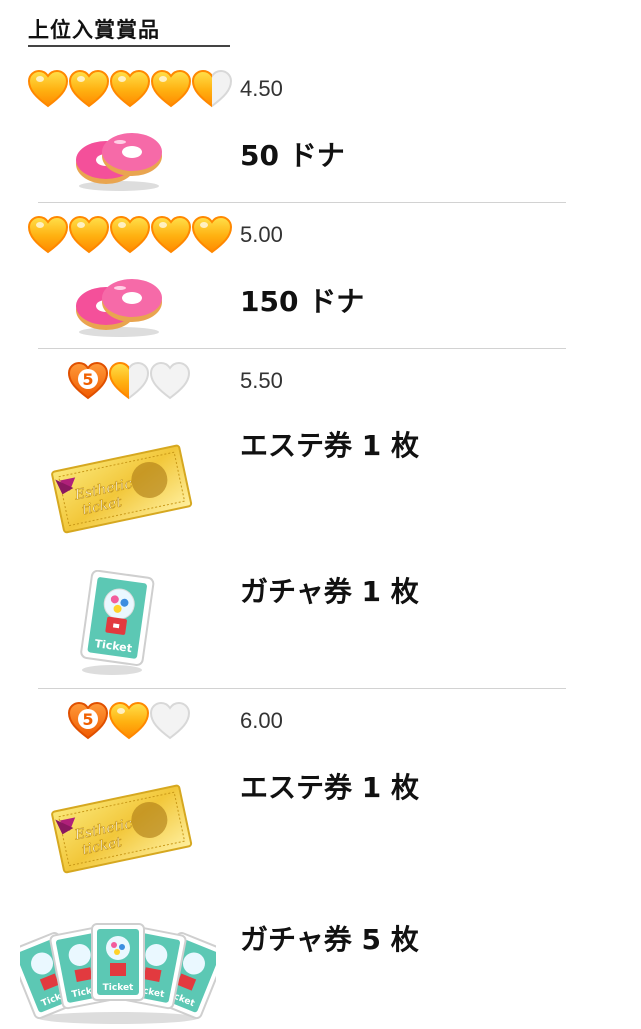 The image size is (641, 1029). What do you see at coordinates (118, 973) in the screenshot?
I see `gacha-tickets-fan-icon: Ticket Ticket Ticket Ticket Ticket` at bounding box center [118, 973].